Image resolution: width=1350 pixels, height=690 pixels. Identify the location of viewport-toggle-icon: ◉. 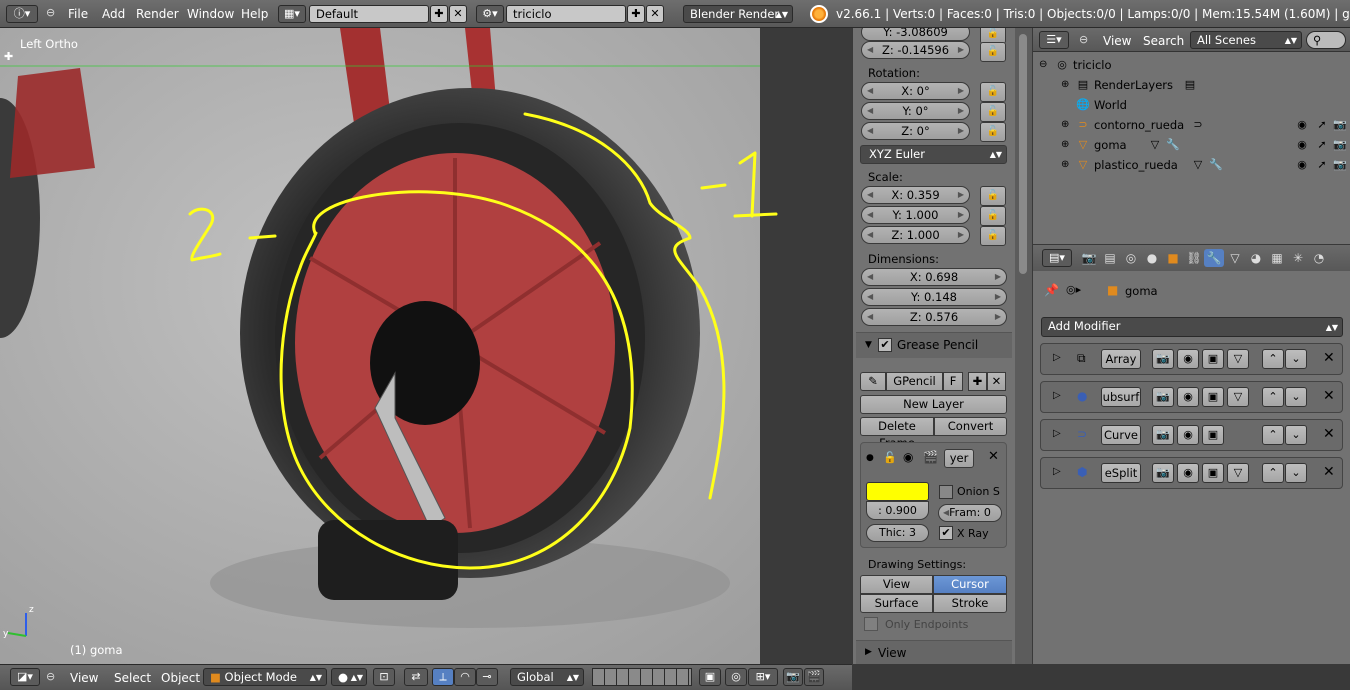
(1188, 359).